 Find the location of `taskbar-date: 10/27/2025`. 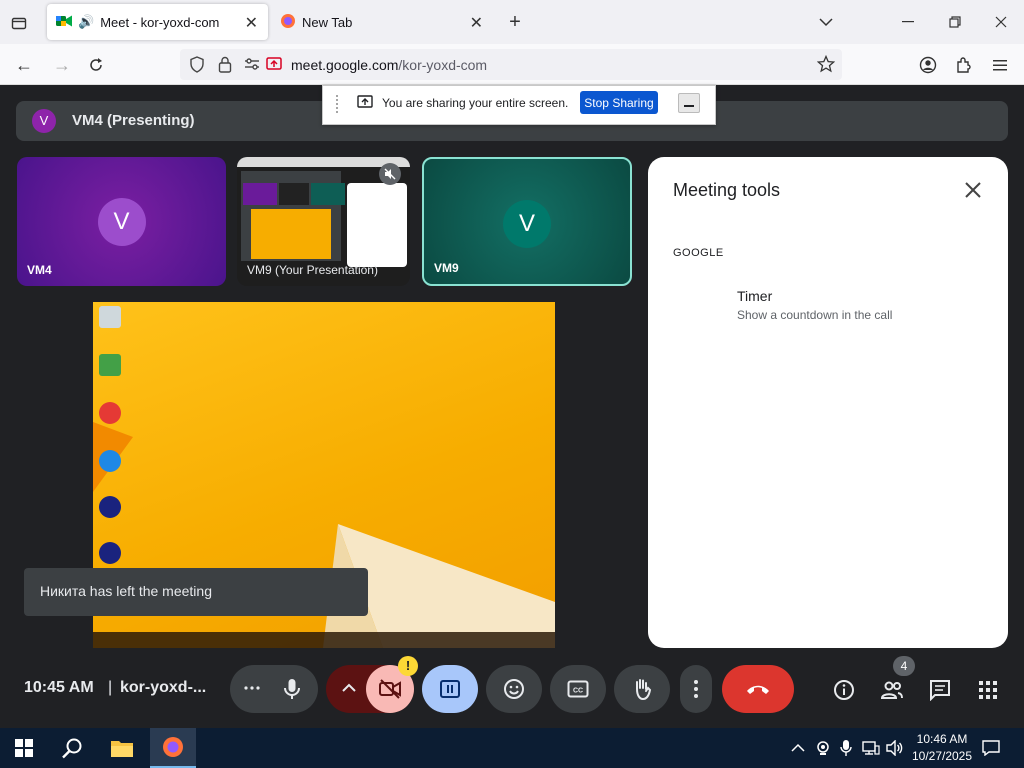

taskbar-date: 10/27/2025 is located at coordinates (942, 756).